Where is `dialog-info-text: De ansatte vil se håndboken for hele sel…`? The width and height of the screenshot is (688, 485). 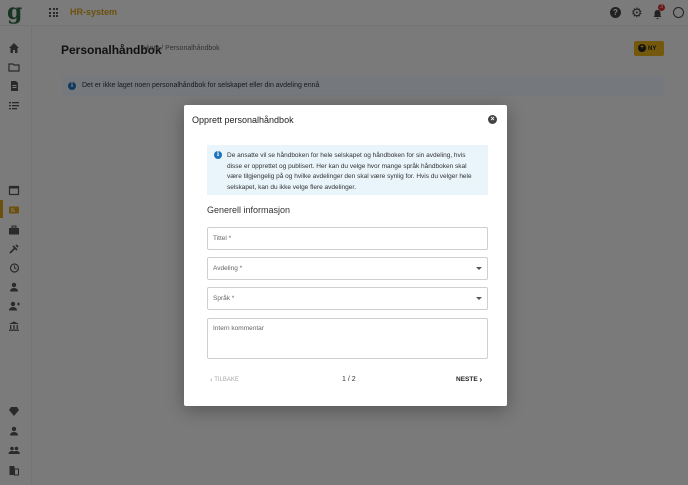 dialog-info-text: De ansatte vil se håndboken for hele sel… is located at coordinates (349, 171).